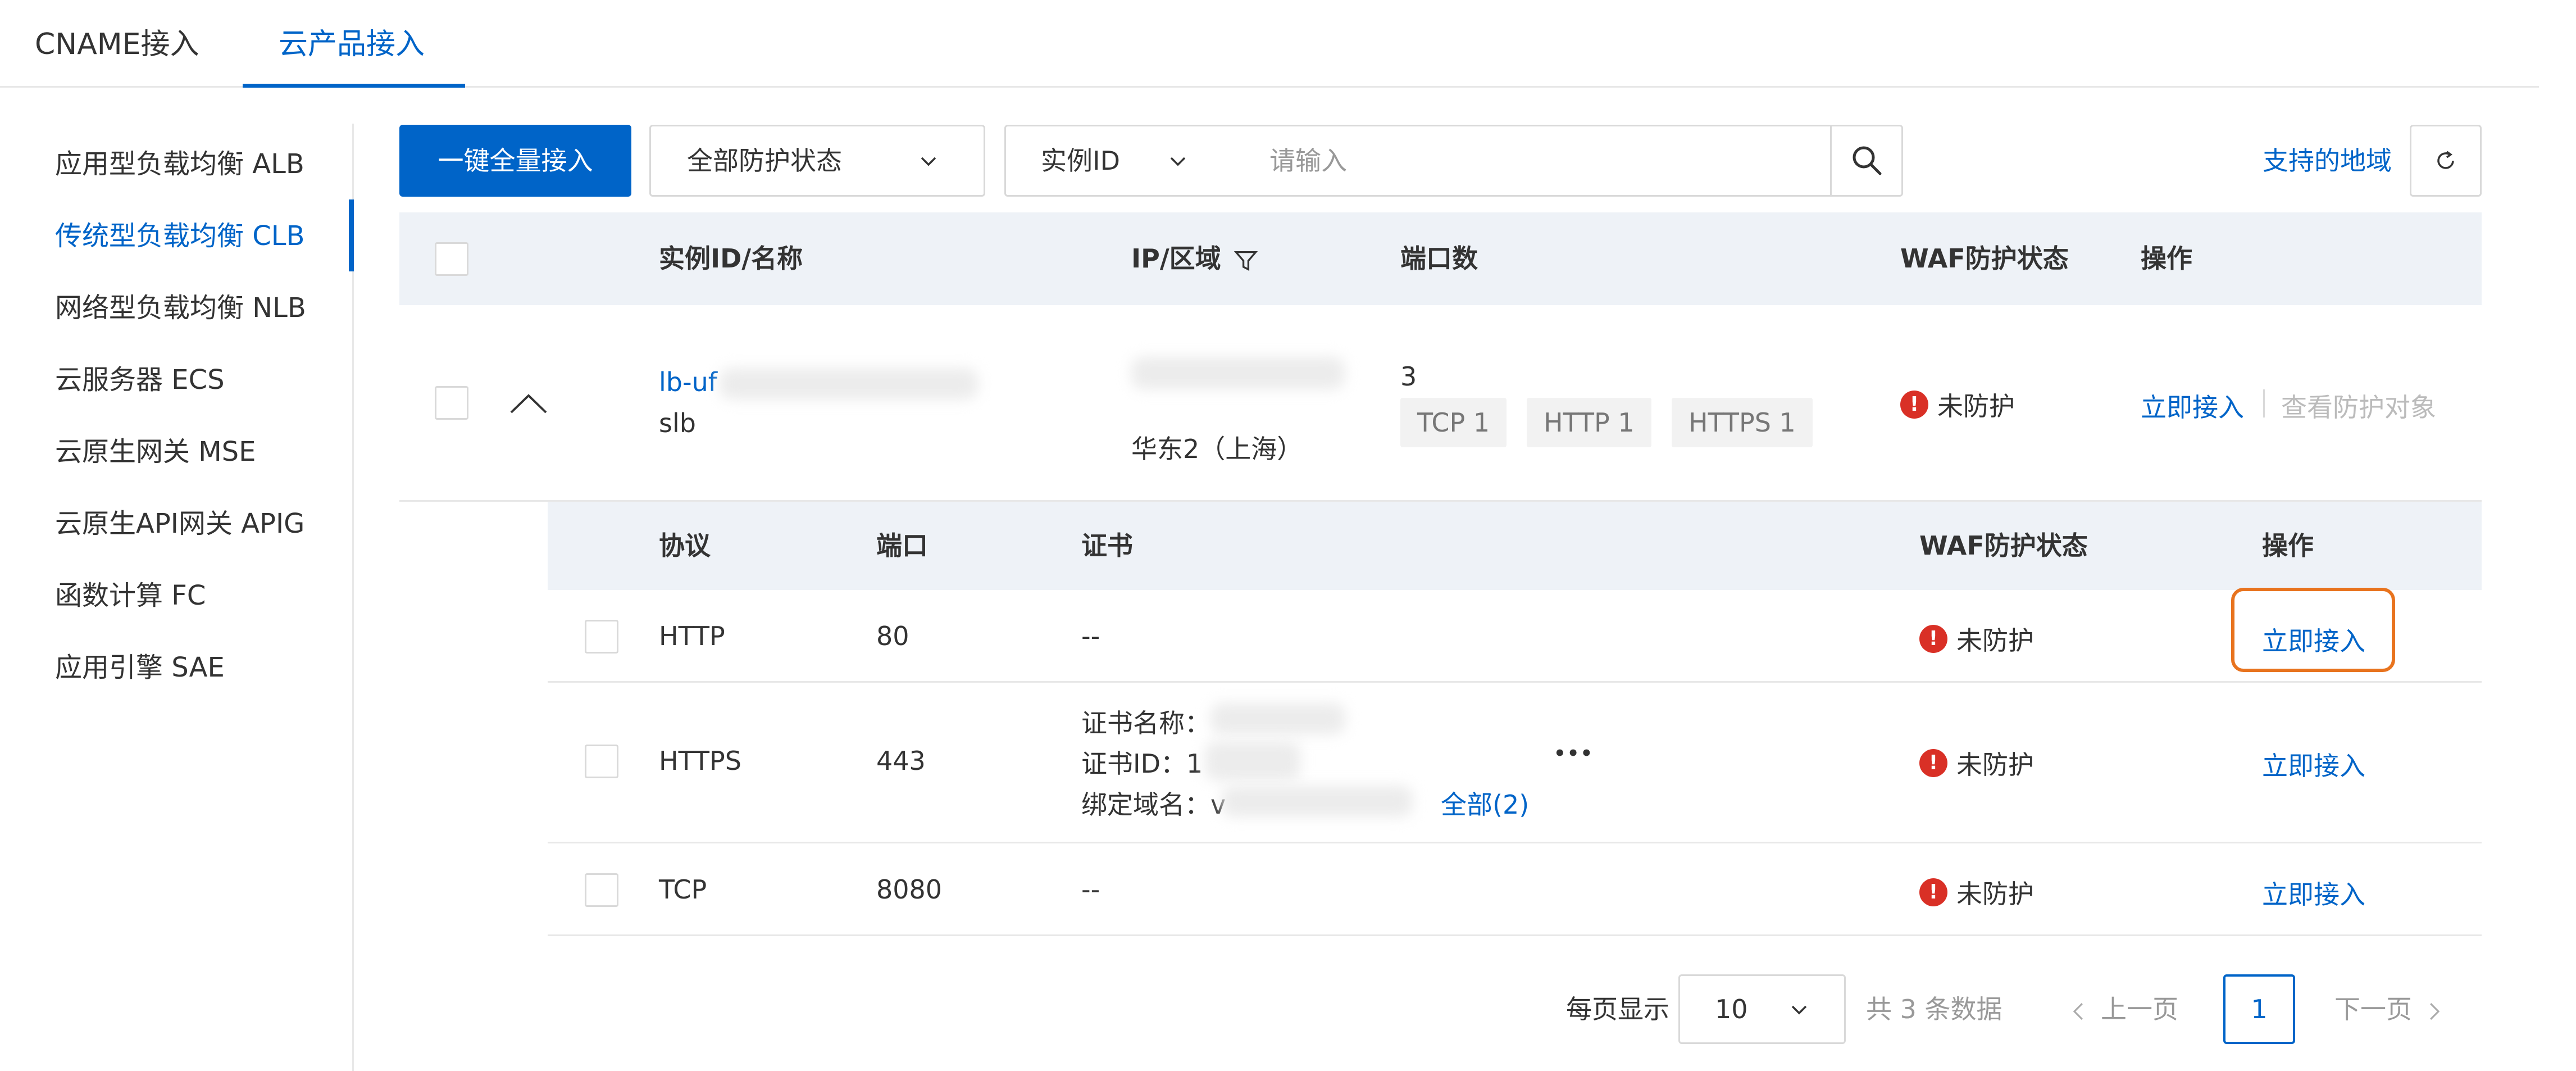 The height and width of the screenshot is (1071, 2576). Describe the element at coordinates (1217, 449) in the screenshot. I see `instance-region: 华东2（上海）` at that location.